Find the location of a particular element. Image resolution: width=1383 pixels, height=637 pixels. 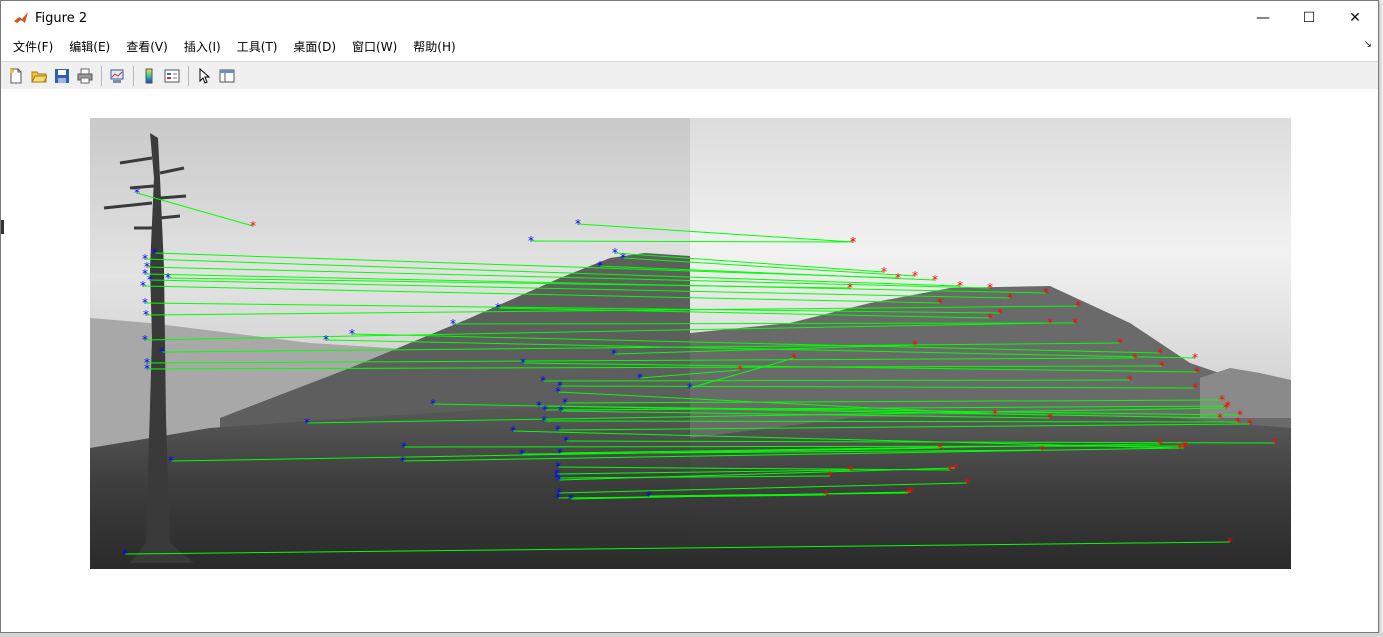

open-file-icon is located at coordinates (39, 76).